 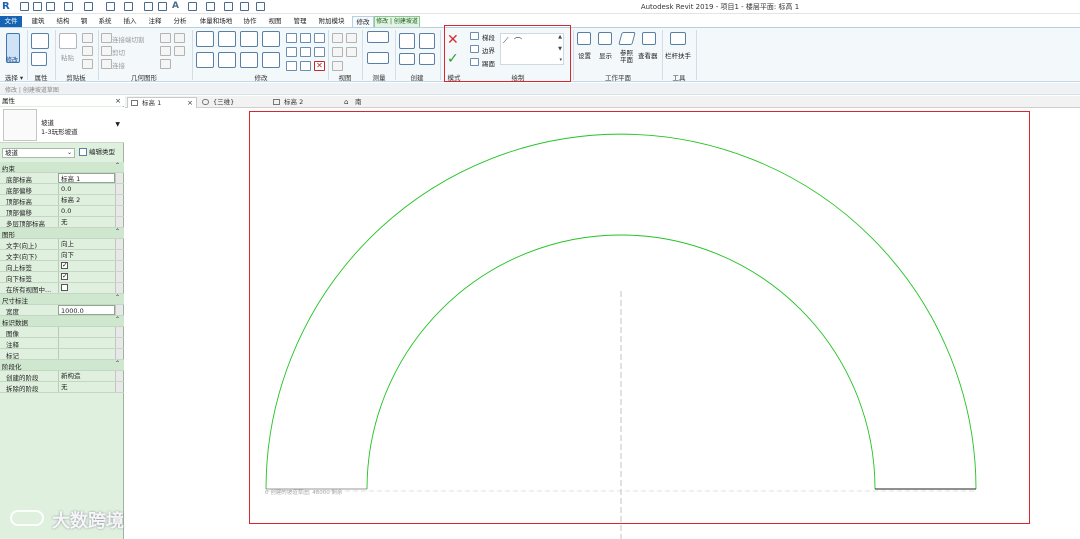 What do you see at coordinates (165, 38) in the screenshot?
I see `wall-joins-icon` at bounding box center [165, 38].